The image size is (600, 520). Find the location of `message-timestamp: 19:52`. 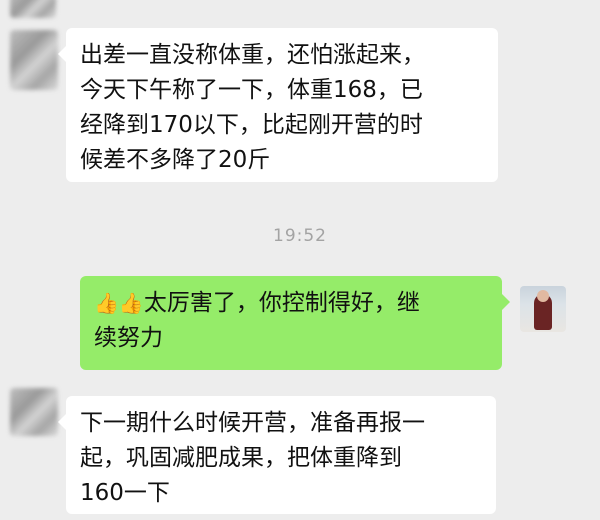

message-timestamp: 19:52 is located at coordinates (300, 236).